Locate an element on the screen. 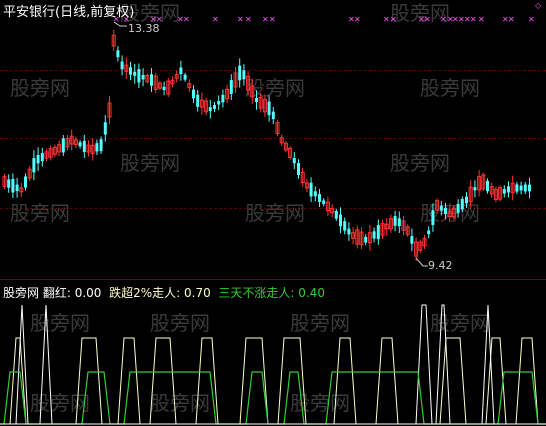  indicator-header: 股旁网 翻红: 0.00 跌超2%走人: 0.70 三天不涨走人: 0.40 is located at coordinates (164, 292).